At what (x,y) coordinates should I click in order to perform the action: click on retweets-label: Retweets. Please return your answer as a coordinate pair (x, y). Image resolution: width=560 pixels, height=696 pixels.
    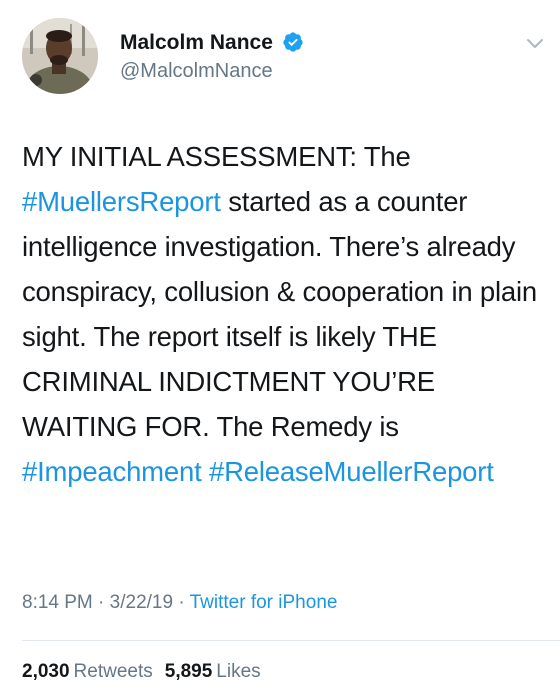
    Looking at the image, I should click on (113, 671).